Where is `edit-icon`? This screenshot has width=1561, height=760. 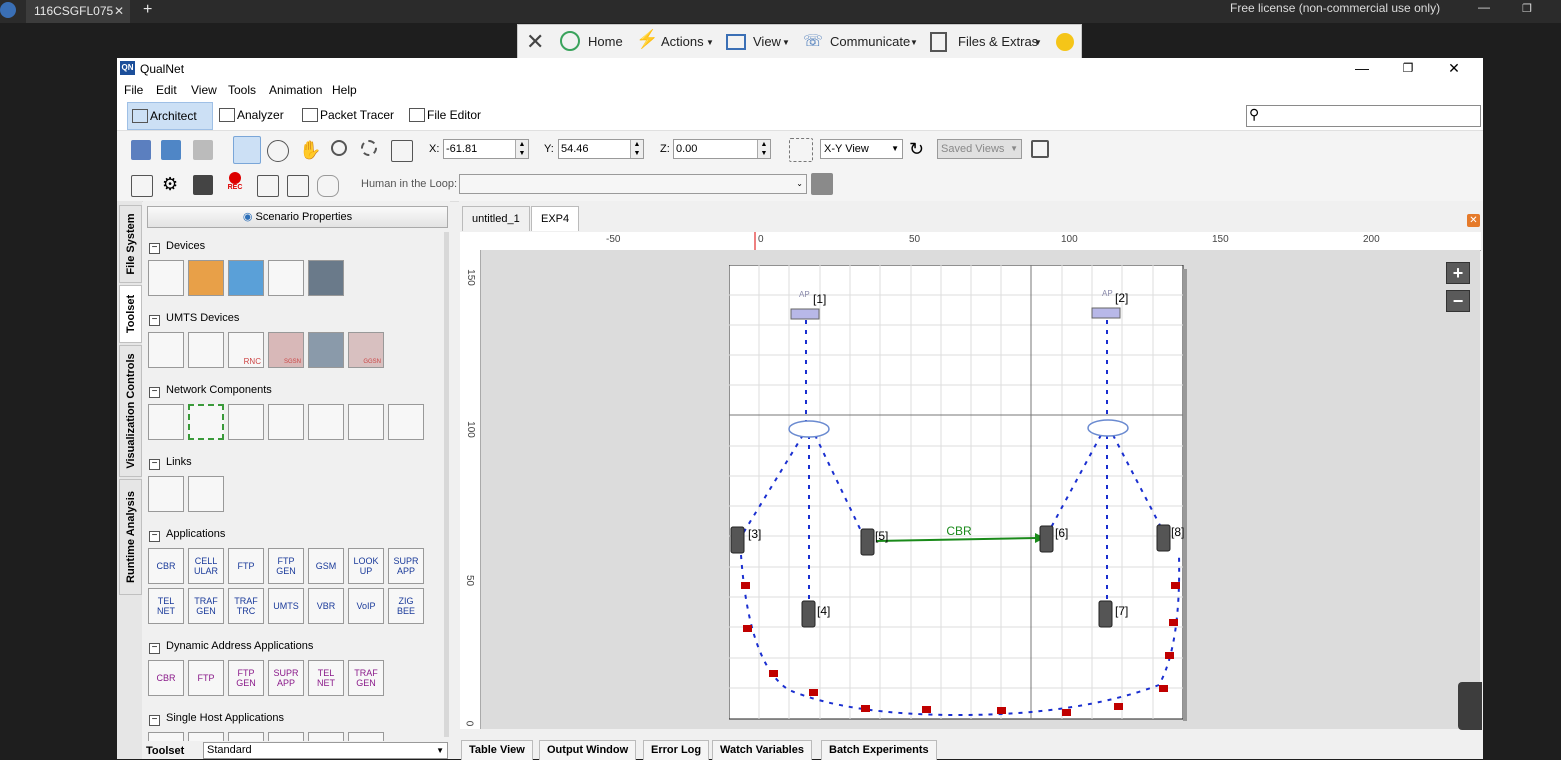 edit-icon is located at coordinates (268, 186).